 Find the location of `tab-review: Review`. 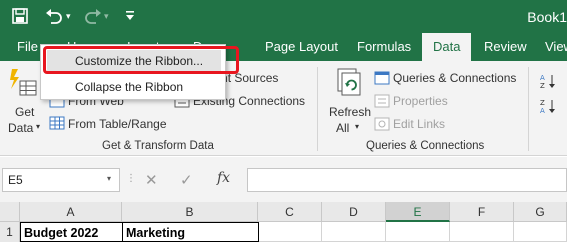

tab-review: Review is located at coordinates (505, 47).